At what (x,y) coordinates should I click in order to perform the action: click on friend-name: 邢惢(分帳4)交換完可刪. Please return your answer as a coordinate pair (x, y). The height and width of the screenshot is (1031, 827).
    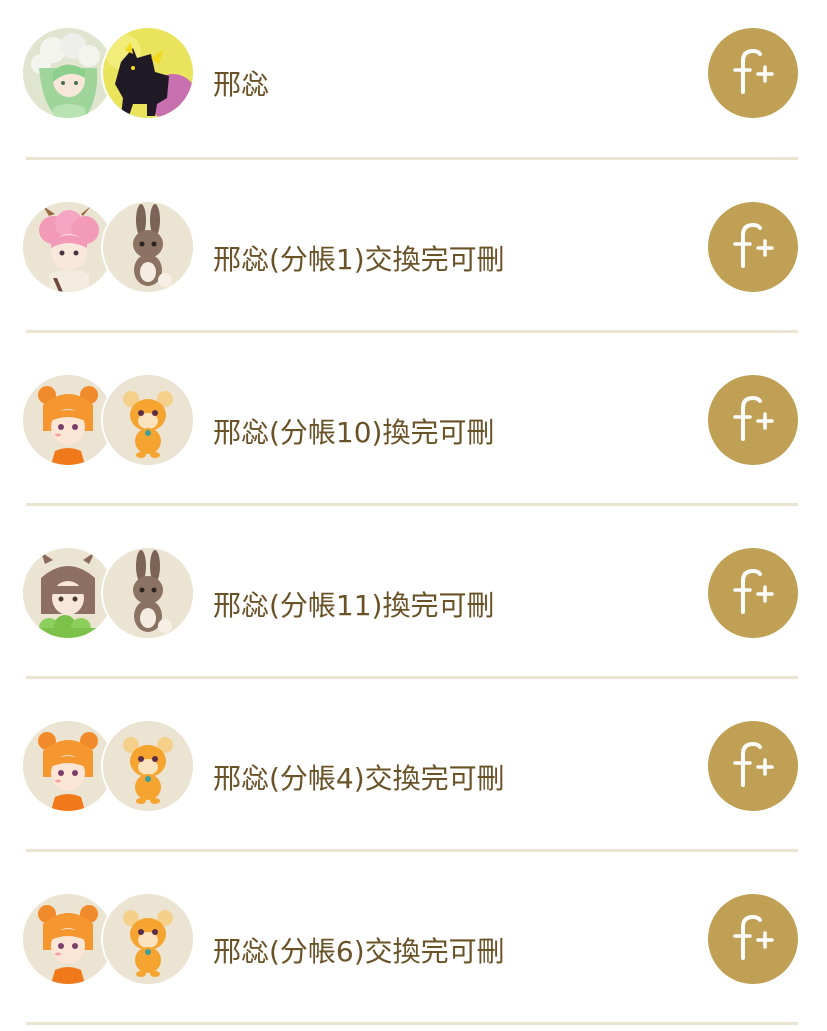
    Looking at the image, I should click on (359, 778).